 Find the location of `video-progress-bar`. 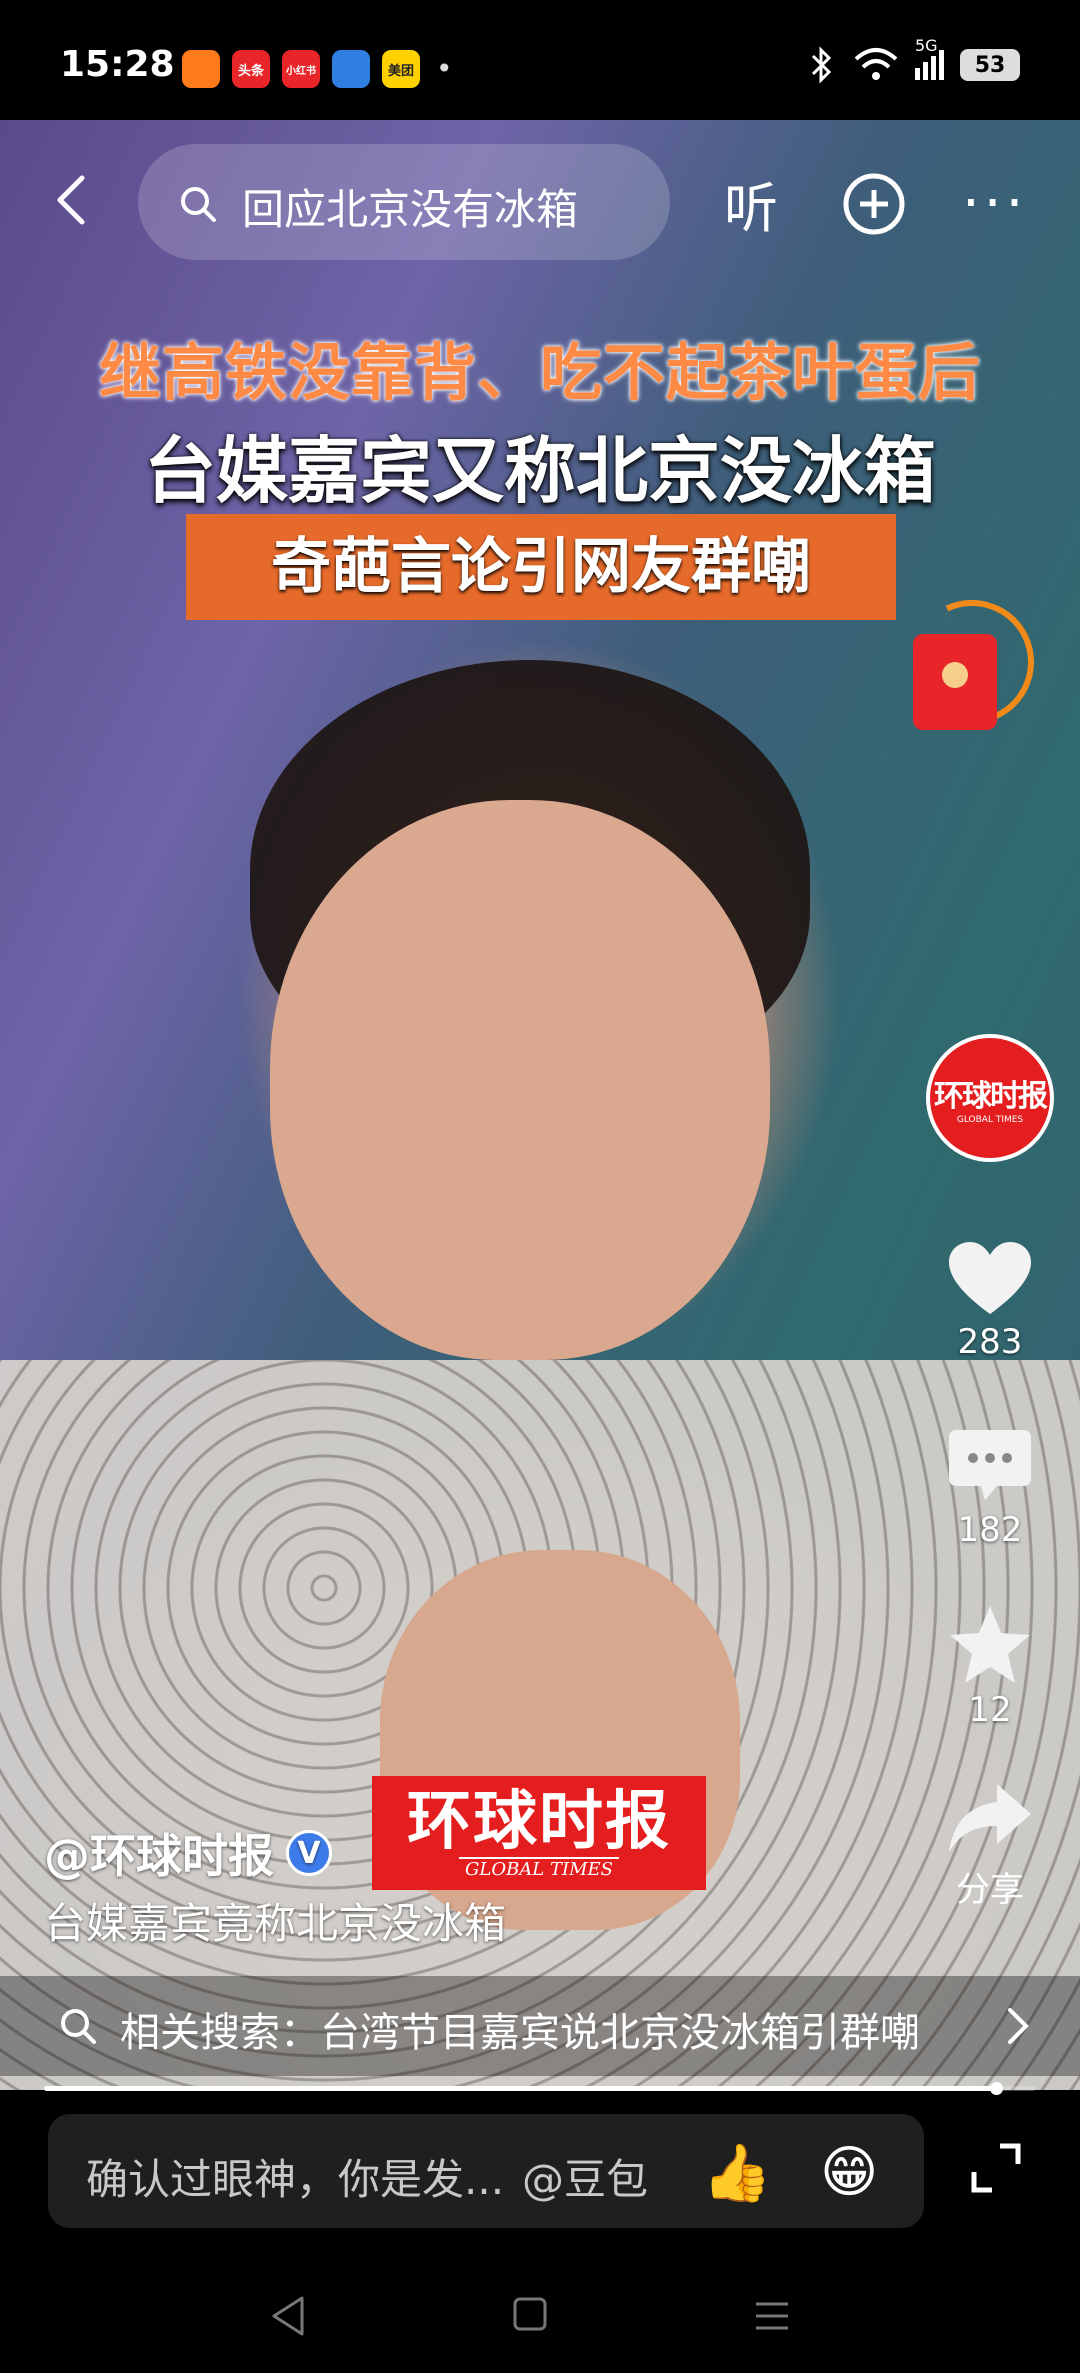

video-progress-bar is located at coordinates (540, 2088).